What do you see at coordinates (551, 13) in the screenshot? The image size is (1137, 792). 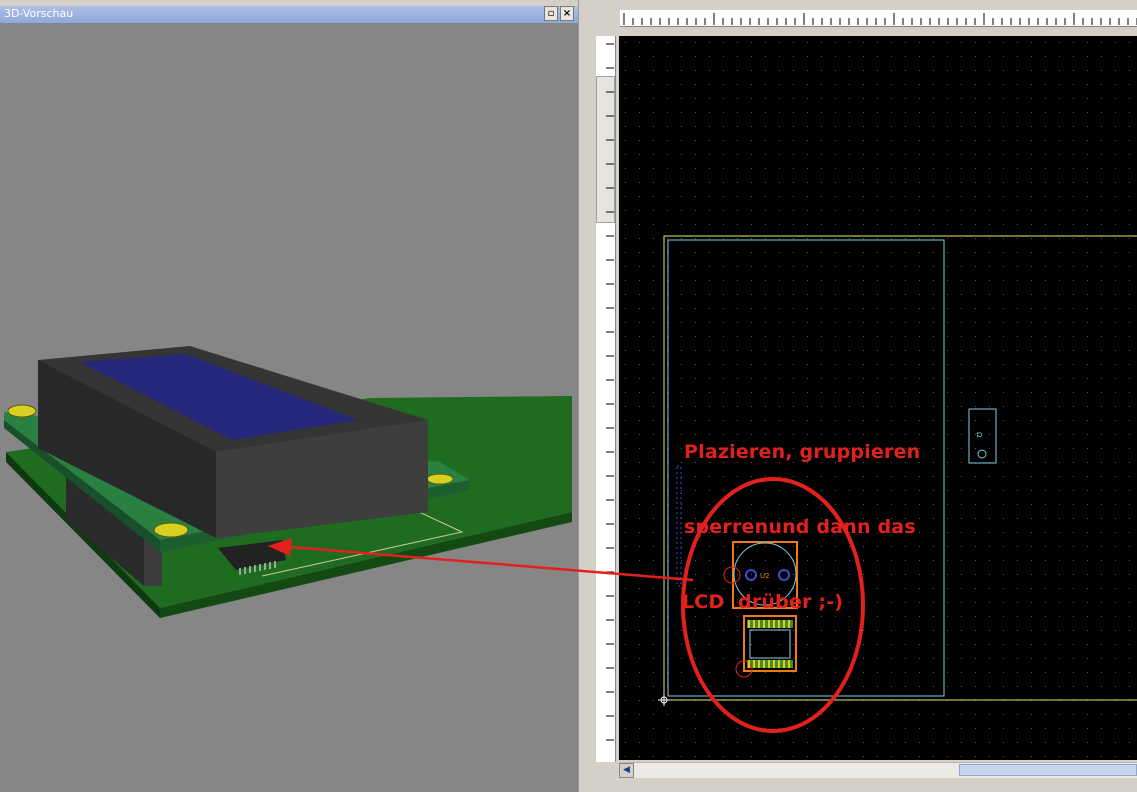 I see `restore-button: ▫` at bounding box center [551, 13].